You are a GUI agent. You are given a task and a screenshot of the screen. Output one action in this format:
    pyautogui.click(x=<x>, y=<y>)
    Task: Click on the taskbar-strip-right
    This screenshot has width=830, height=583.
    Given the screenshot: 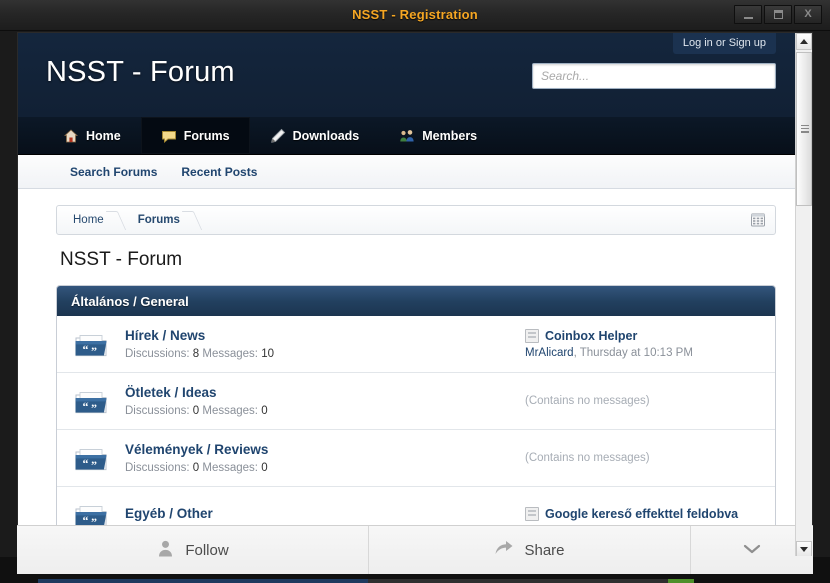 What is the action you would take?
    pyautogui.click(x=681, y=581)
    